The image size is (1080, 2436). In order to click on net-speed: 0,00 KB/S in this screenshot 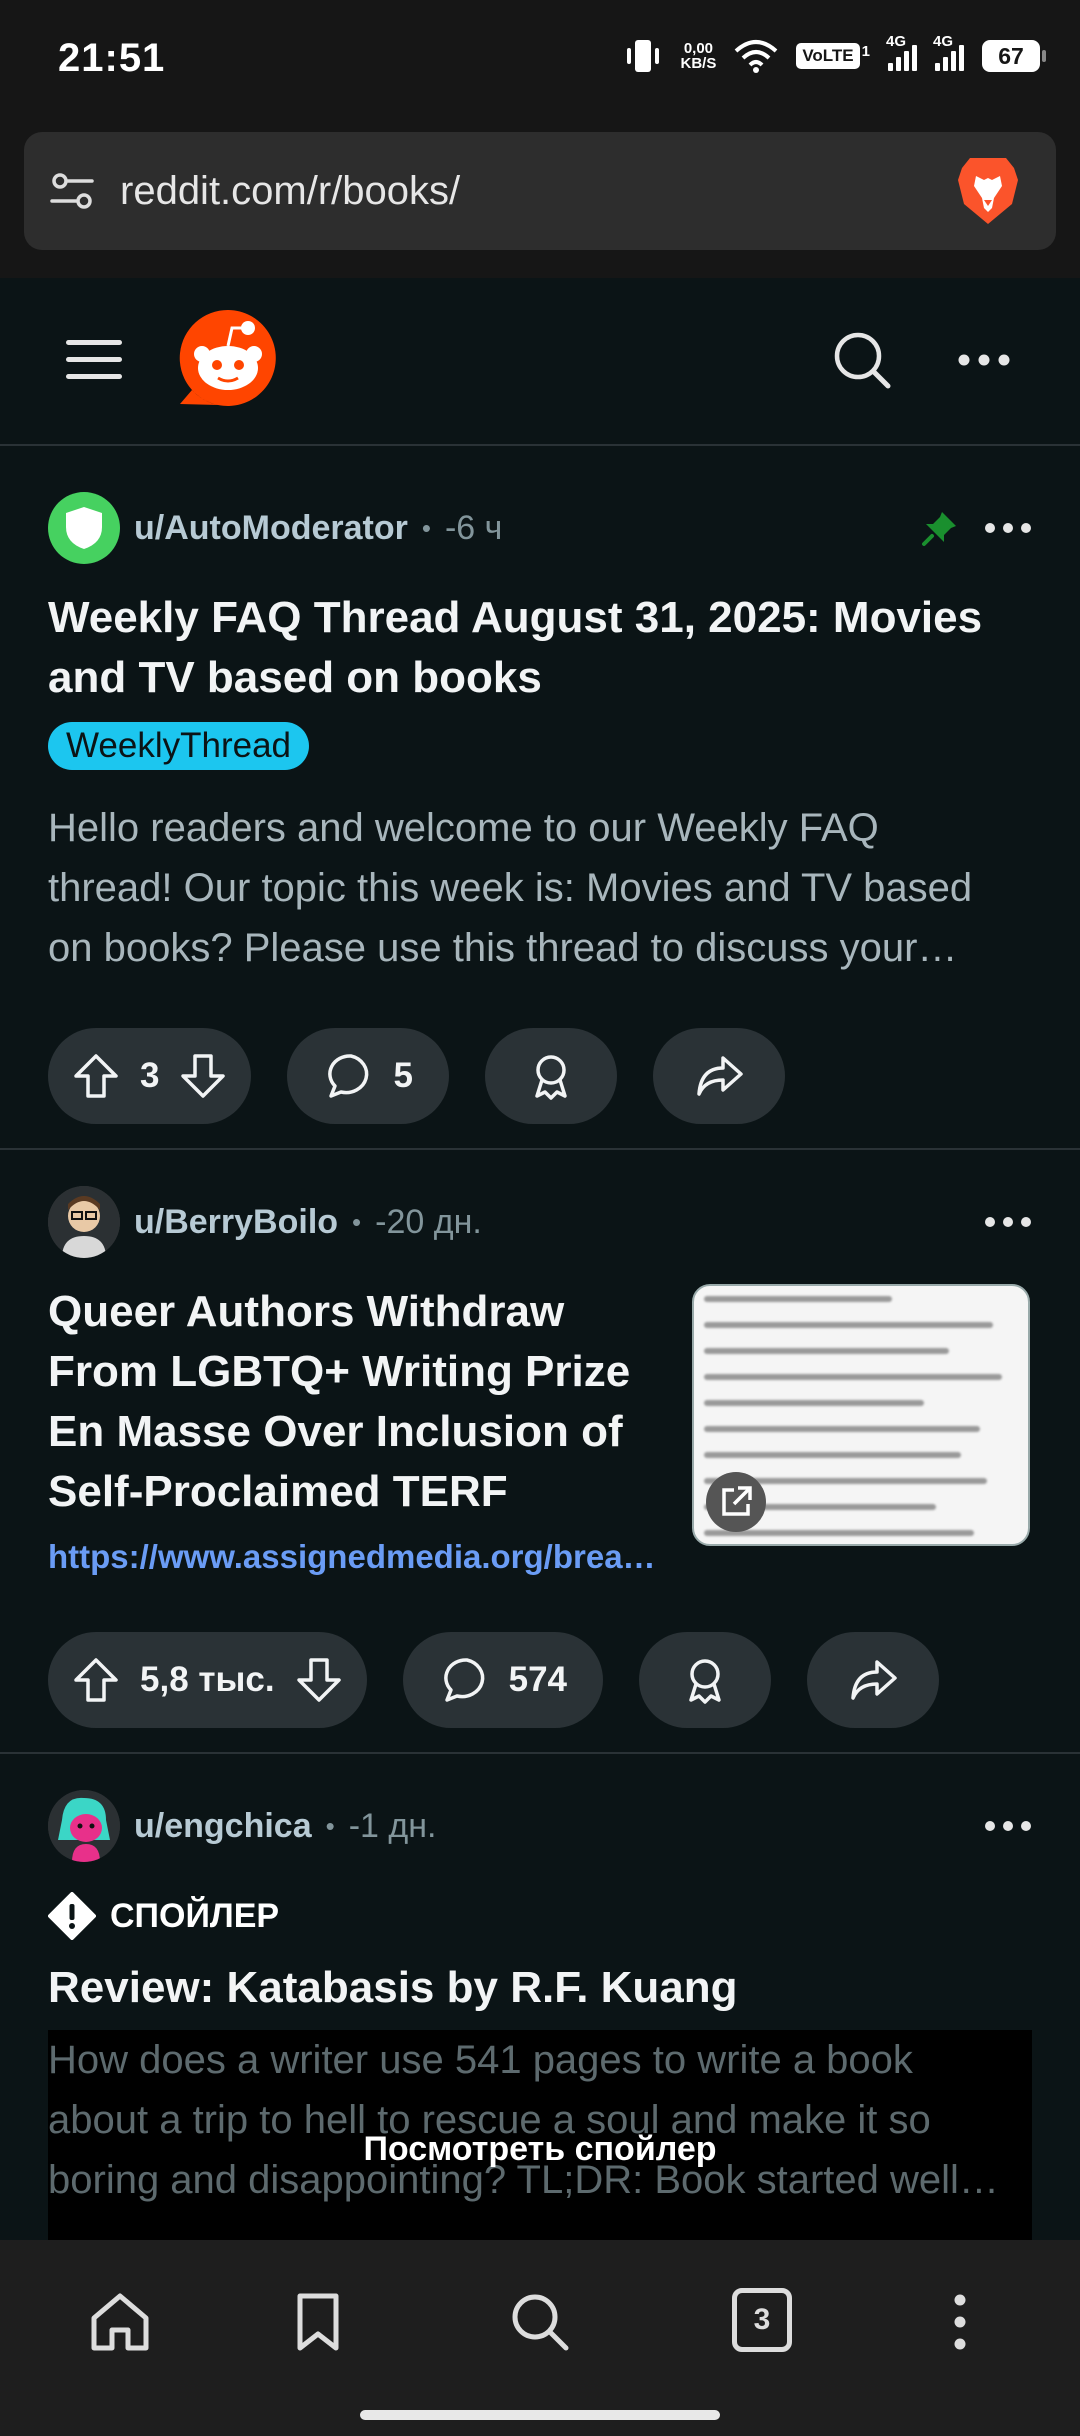, I will do `click(698, 56)`.